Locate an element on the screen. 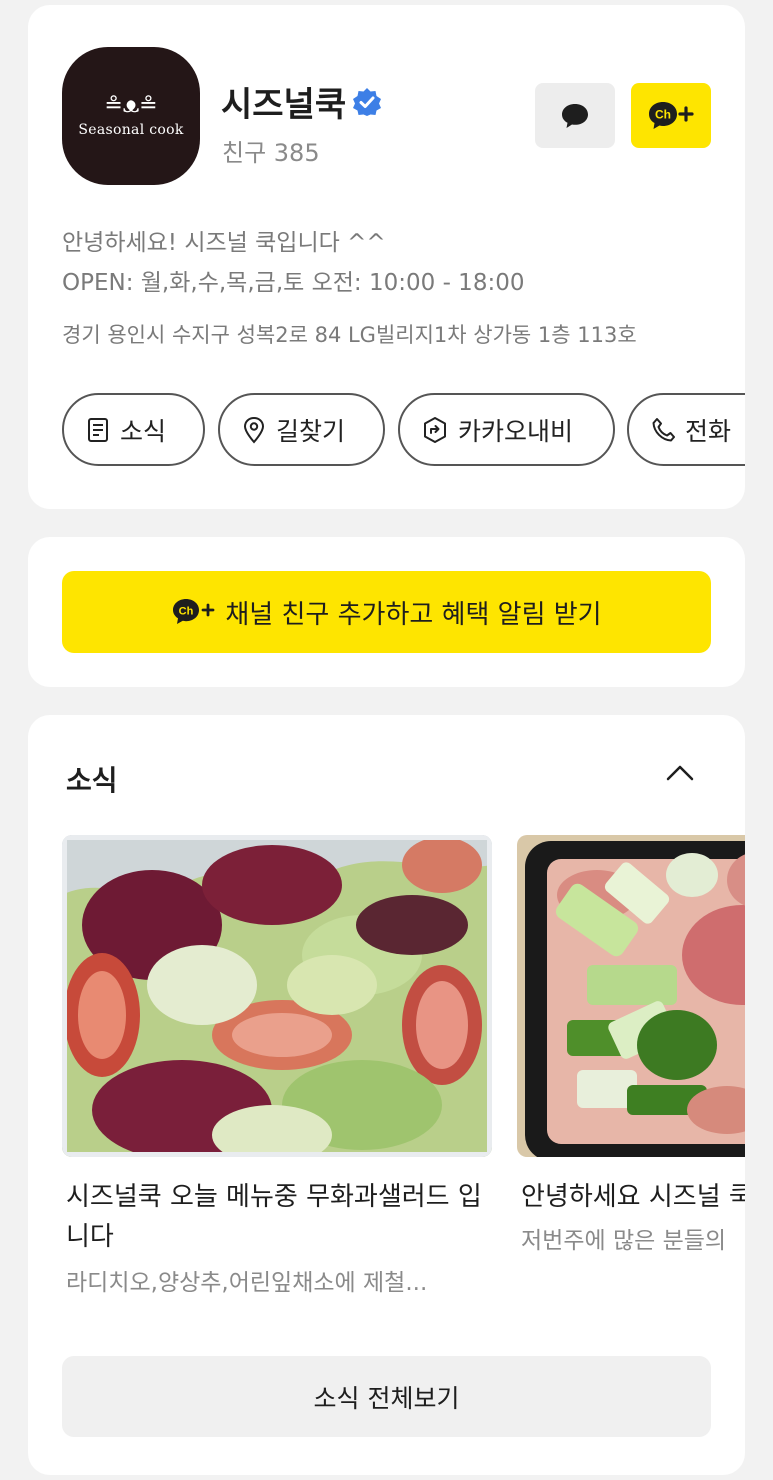 The width and height of the screenshot is (773, 1480). channel-logo: ≗ᴥ≗ Seasonal cook is located at coordinates (131, 116).